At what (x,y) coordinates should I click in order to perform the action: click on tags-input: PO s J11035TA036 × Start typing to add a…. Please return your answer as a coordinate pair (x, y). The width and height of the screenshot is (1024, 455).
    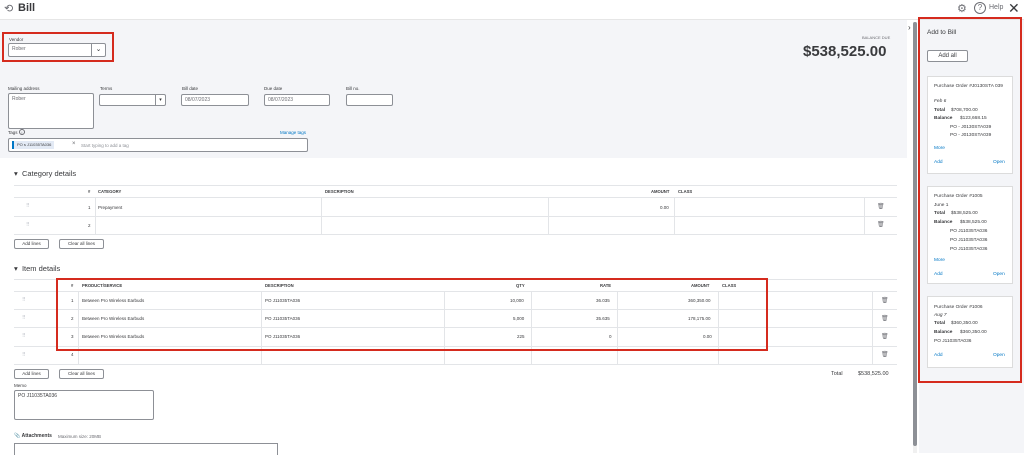
    Looking at the image, I should click on (158, 145).